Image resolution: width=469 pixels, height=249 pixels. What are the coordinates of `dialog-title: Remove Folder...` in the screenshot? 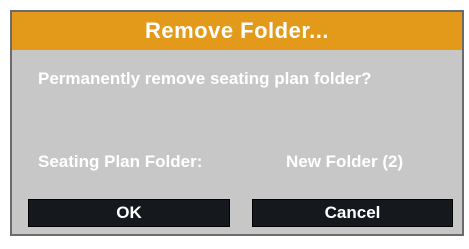 It's located at (237, 30).